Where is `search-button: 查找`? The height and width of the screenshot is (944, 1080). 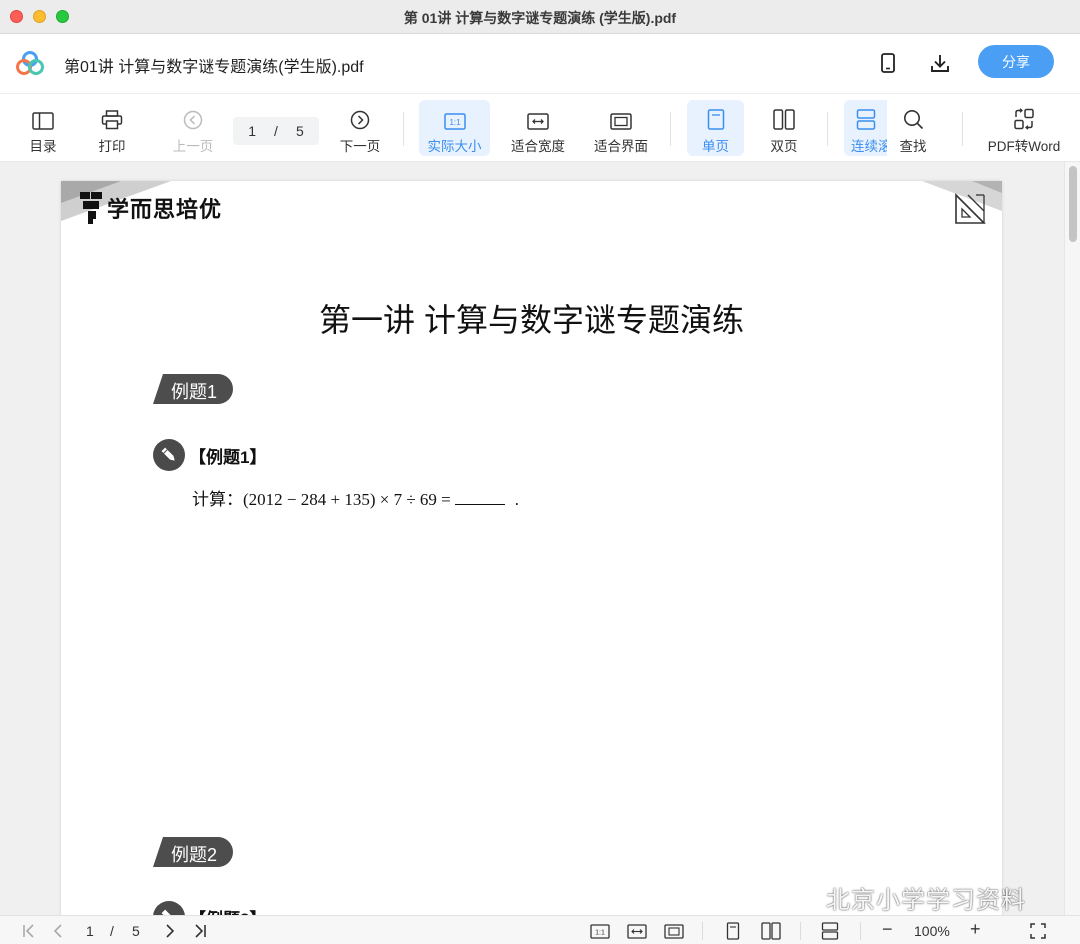 search-button: 查找 is located at coordinates (913, 128).